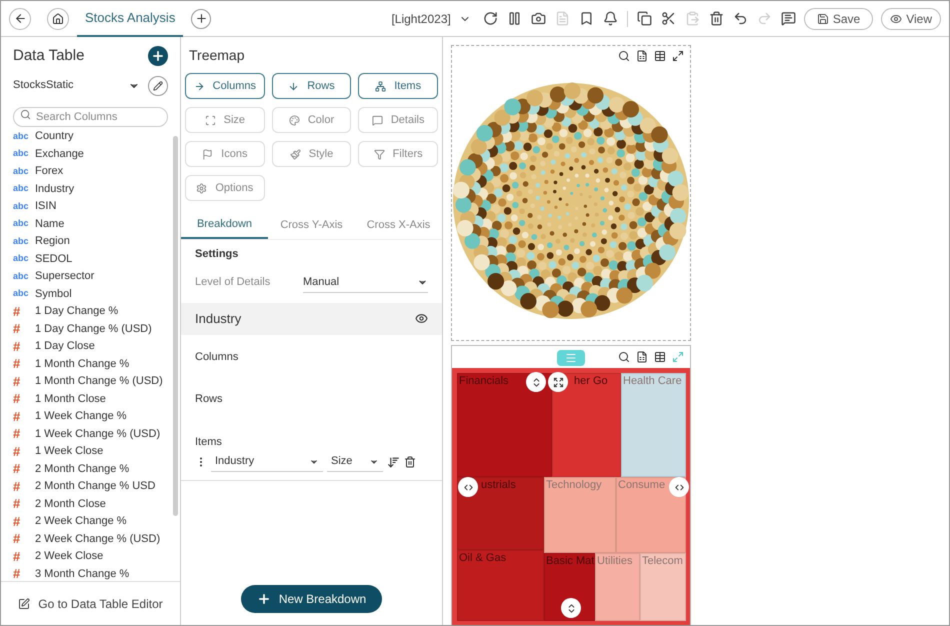 Image resolution: width=950 pixels, height=626 pixels. What do you see at coordinates (217, 254) in the screenshot?
I see `section-heading: Settings` at bounding box center [217, 254].